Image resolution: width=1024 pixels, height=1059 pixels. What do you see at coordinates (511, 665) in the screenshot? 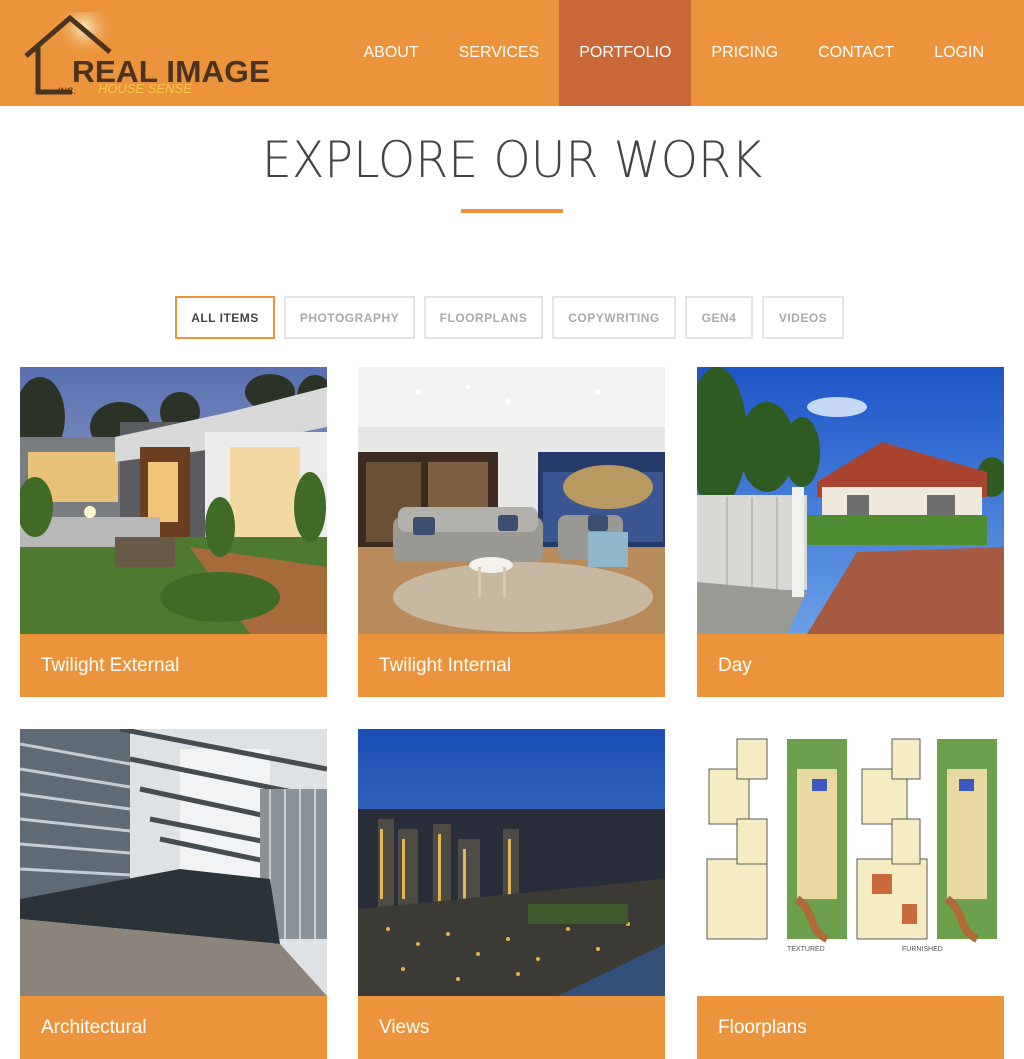
I see `card-caption: Twilight Internal` at bounding box center [511, 665].